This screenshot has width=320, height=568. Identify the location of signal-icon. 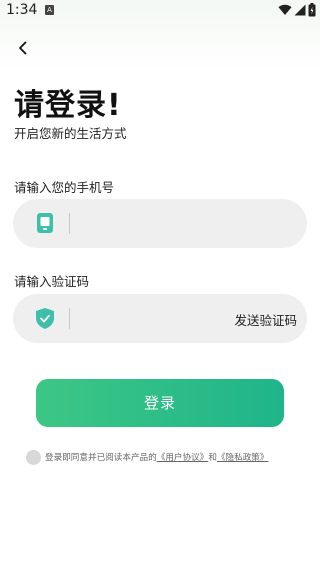
(300, 10).